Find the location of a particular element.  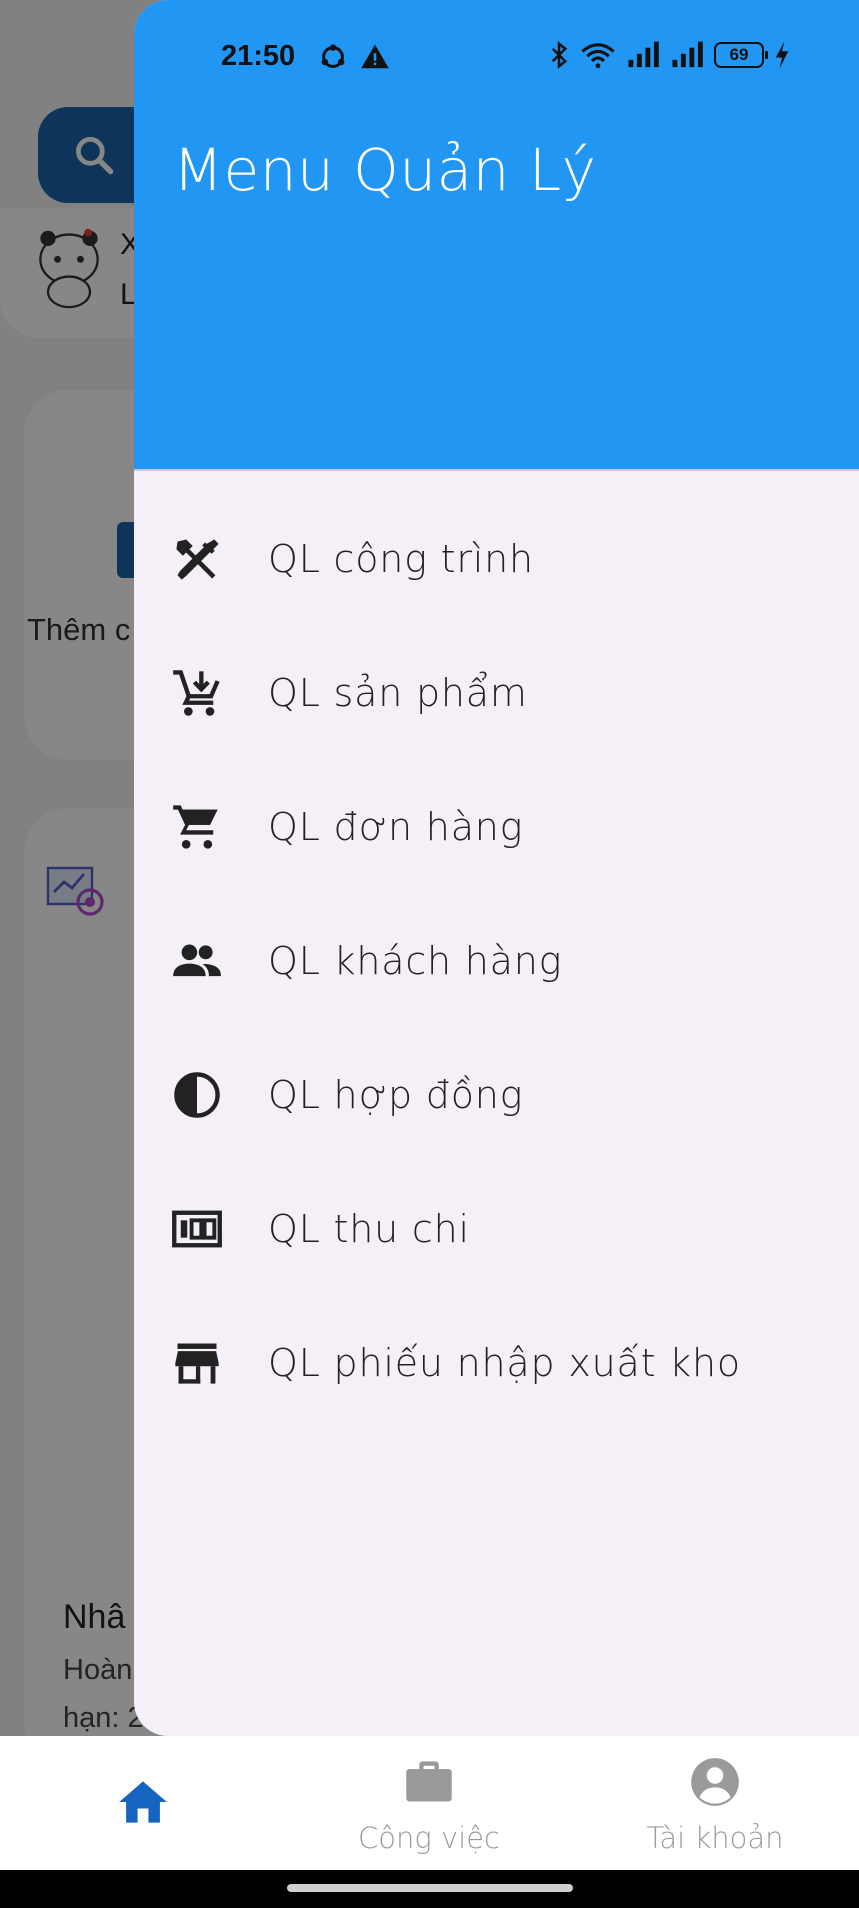

wifi-icon is located at coordinates (598, 56).